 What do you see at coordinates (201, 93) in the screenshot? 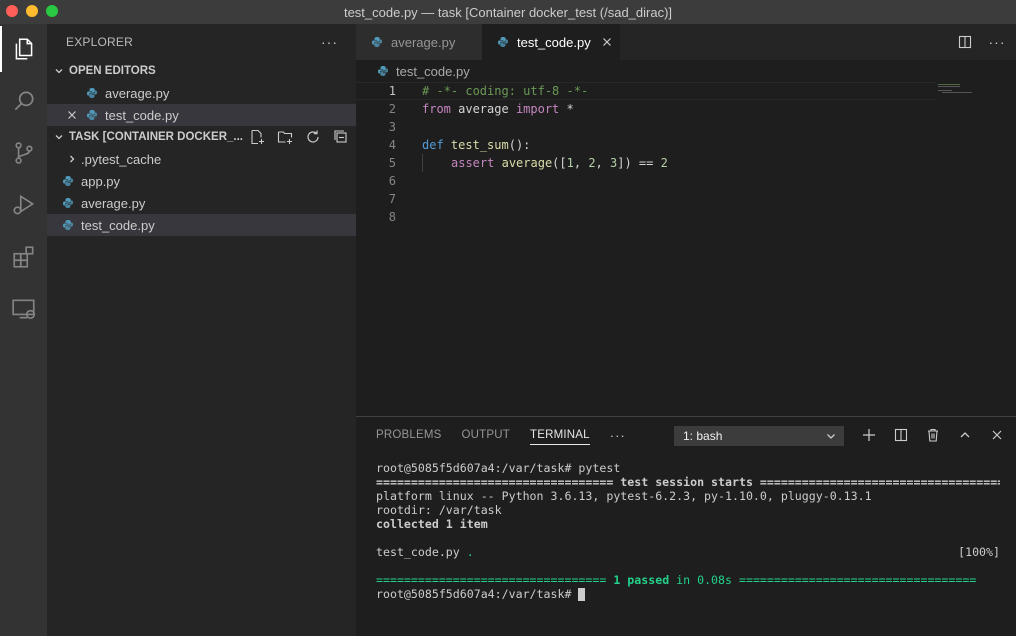
I see `open-editor-item: average.py` at bounding box center [201, 93].